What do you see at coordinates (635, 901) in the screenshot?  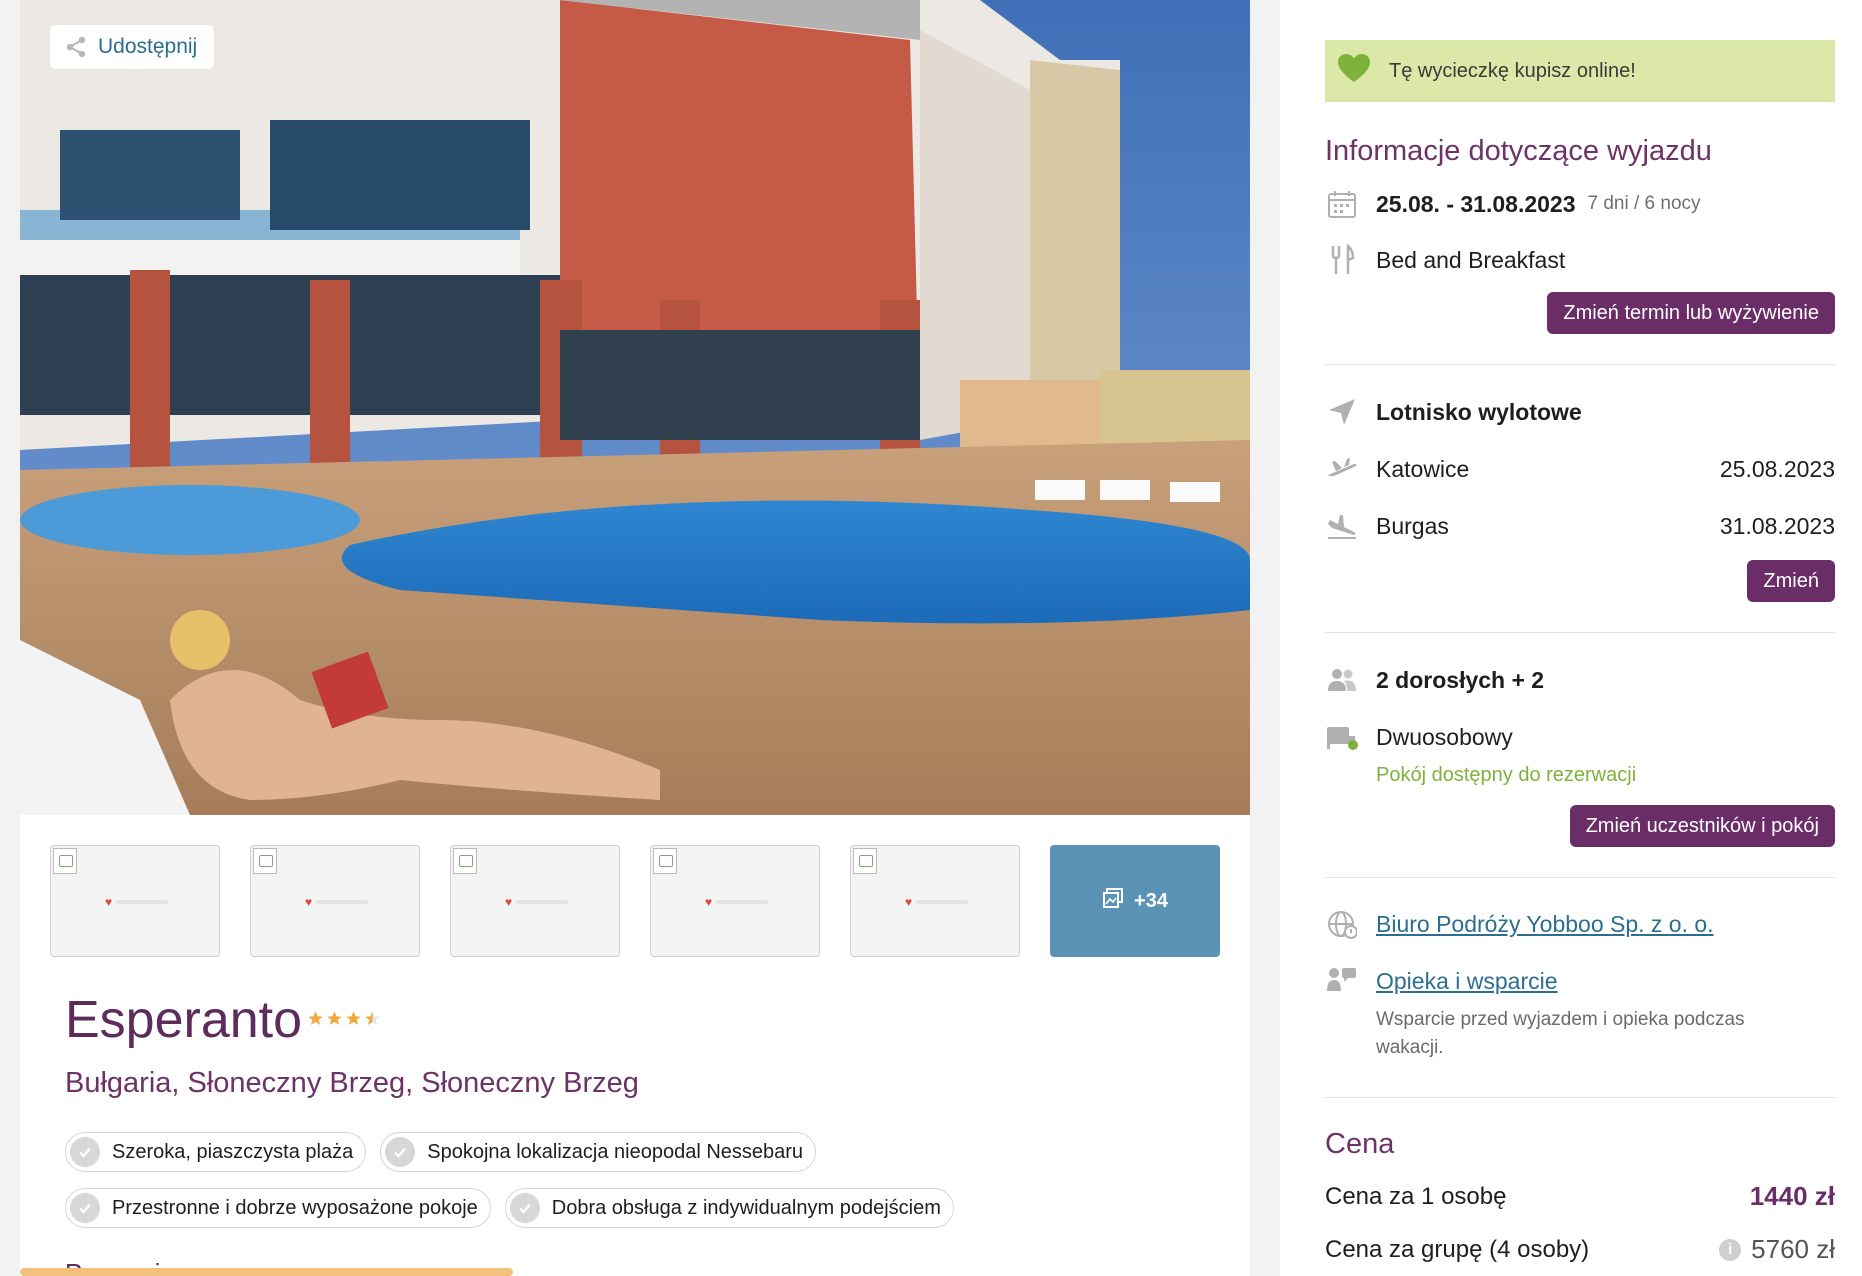 I see `photo-thumbnails: ♥ ♥ ♥ ♥ ♥ +34` at bounding box center [635, 901].